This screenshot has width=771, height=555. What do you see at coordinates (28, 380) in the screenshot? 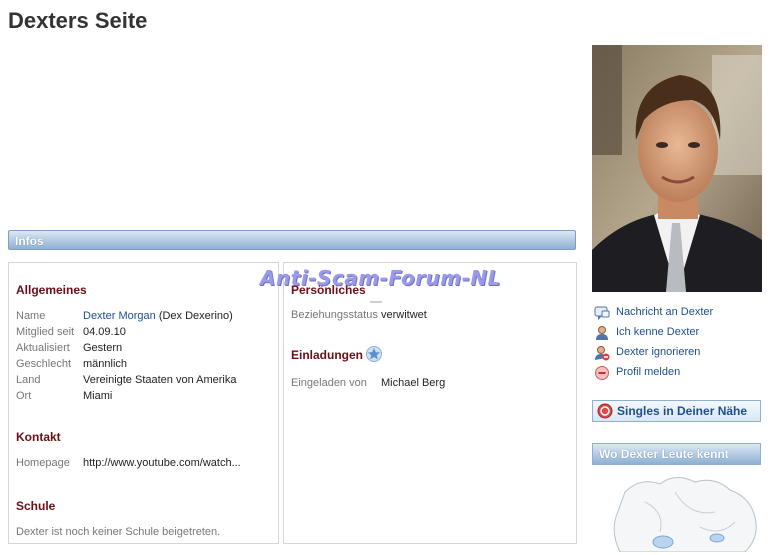
I see `row-label: Land` at bounding box center [28, 380].